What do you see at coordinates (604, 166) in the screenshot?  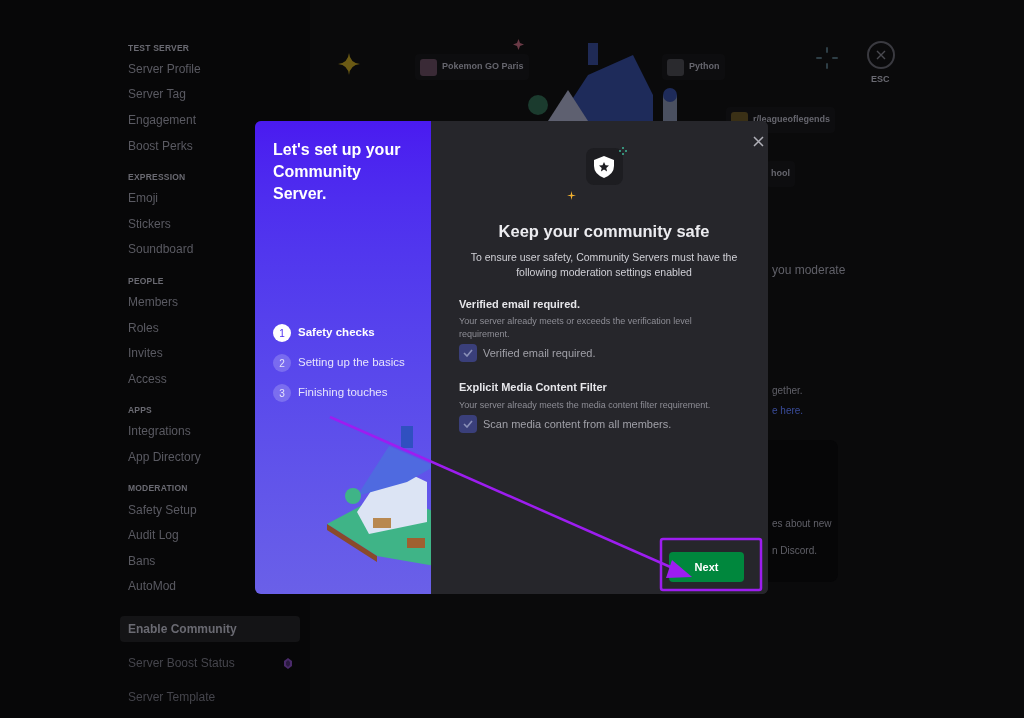 I see `shield-star-icon` at bounding box center [604, 166].